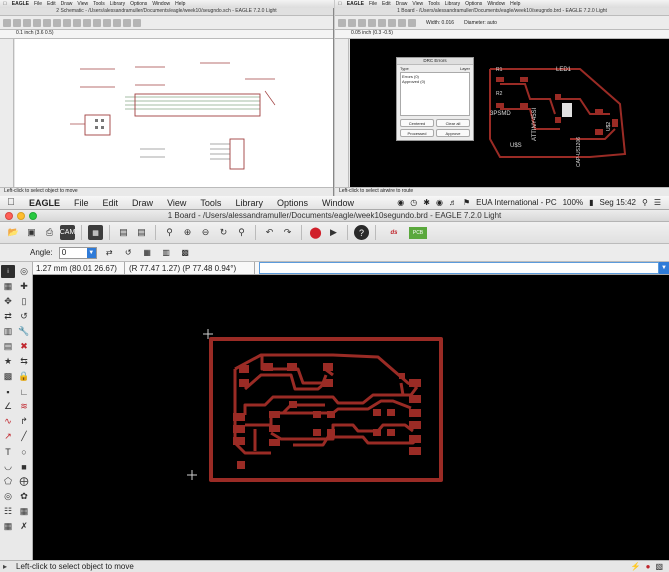 Image resolution: width=669 pixels, height=572 pixels. Describe the element at coordinates (315, 232) in the screenshot. I see `stop-icon: ⬤` at that location.